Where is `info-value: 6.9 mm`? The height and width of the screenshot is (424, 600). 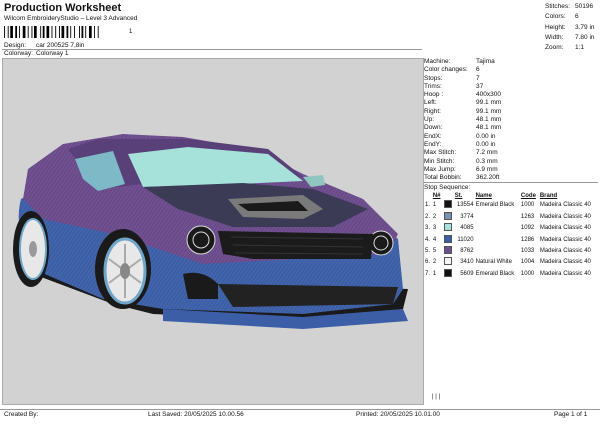 info-value: 6.9 mm is located at coordinates (487, 169).